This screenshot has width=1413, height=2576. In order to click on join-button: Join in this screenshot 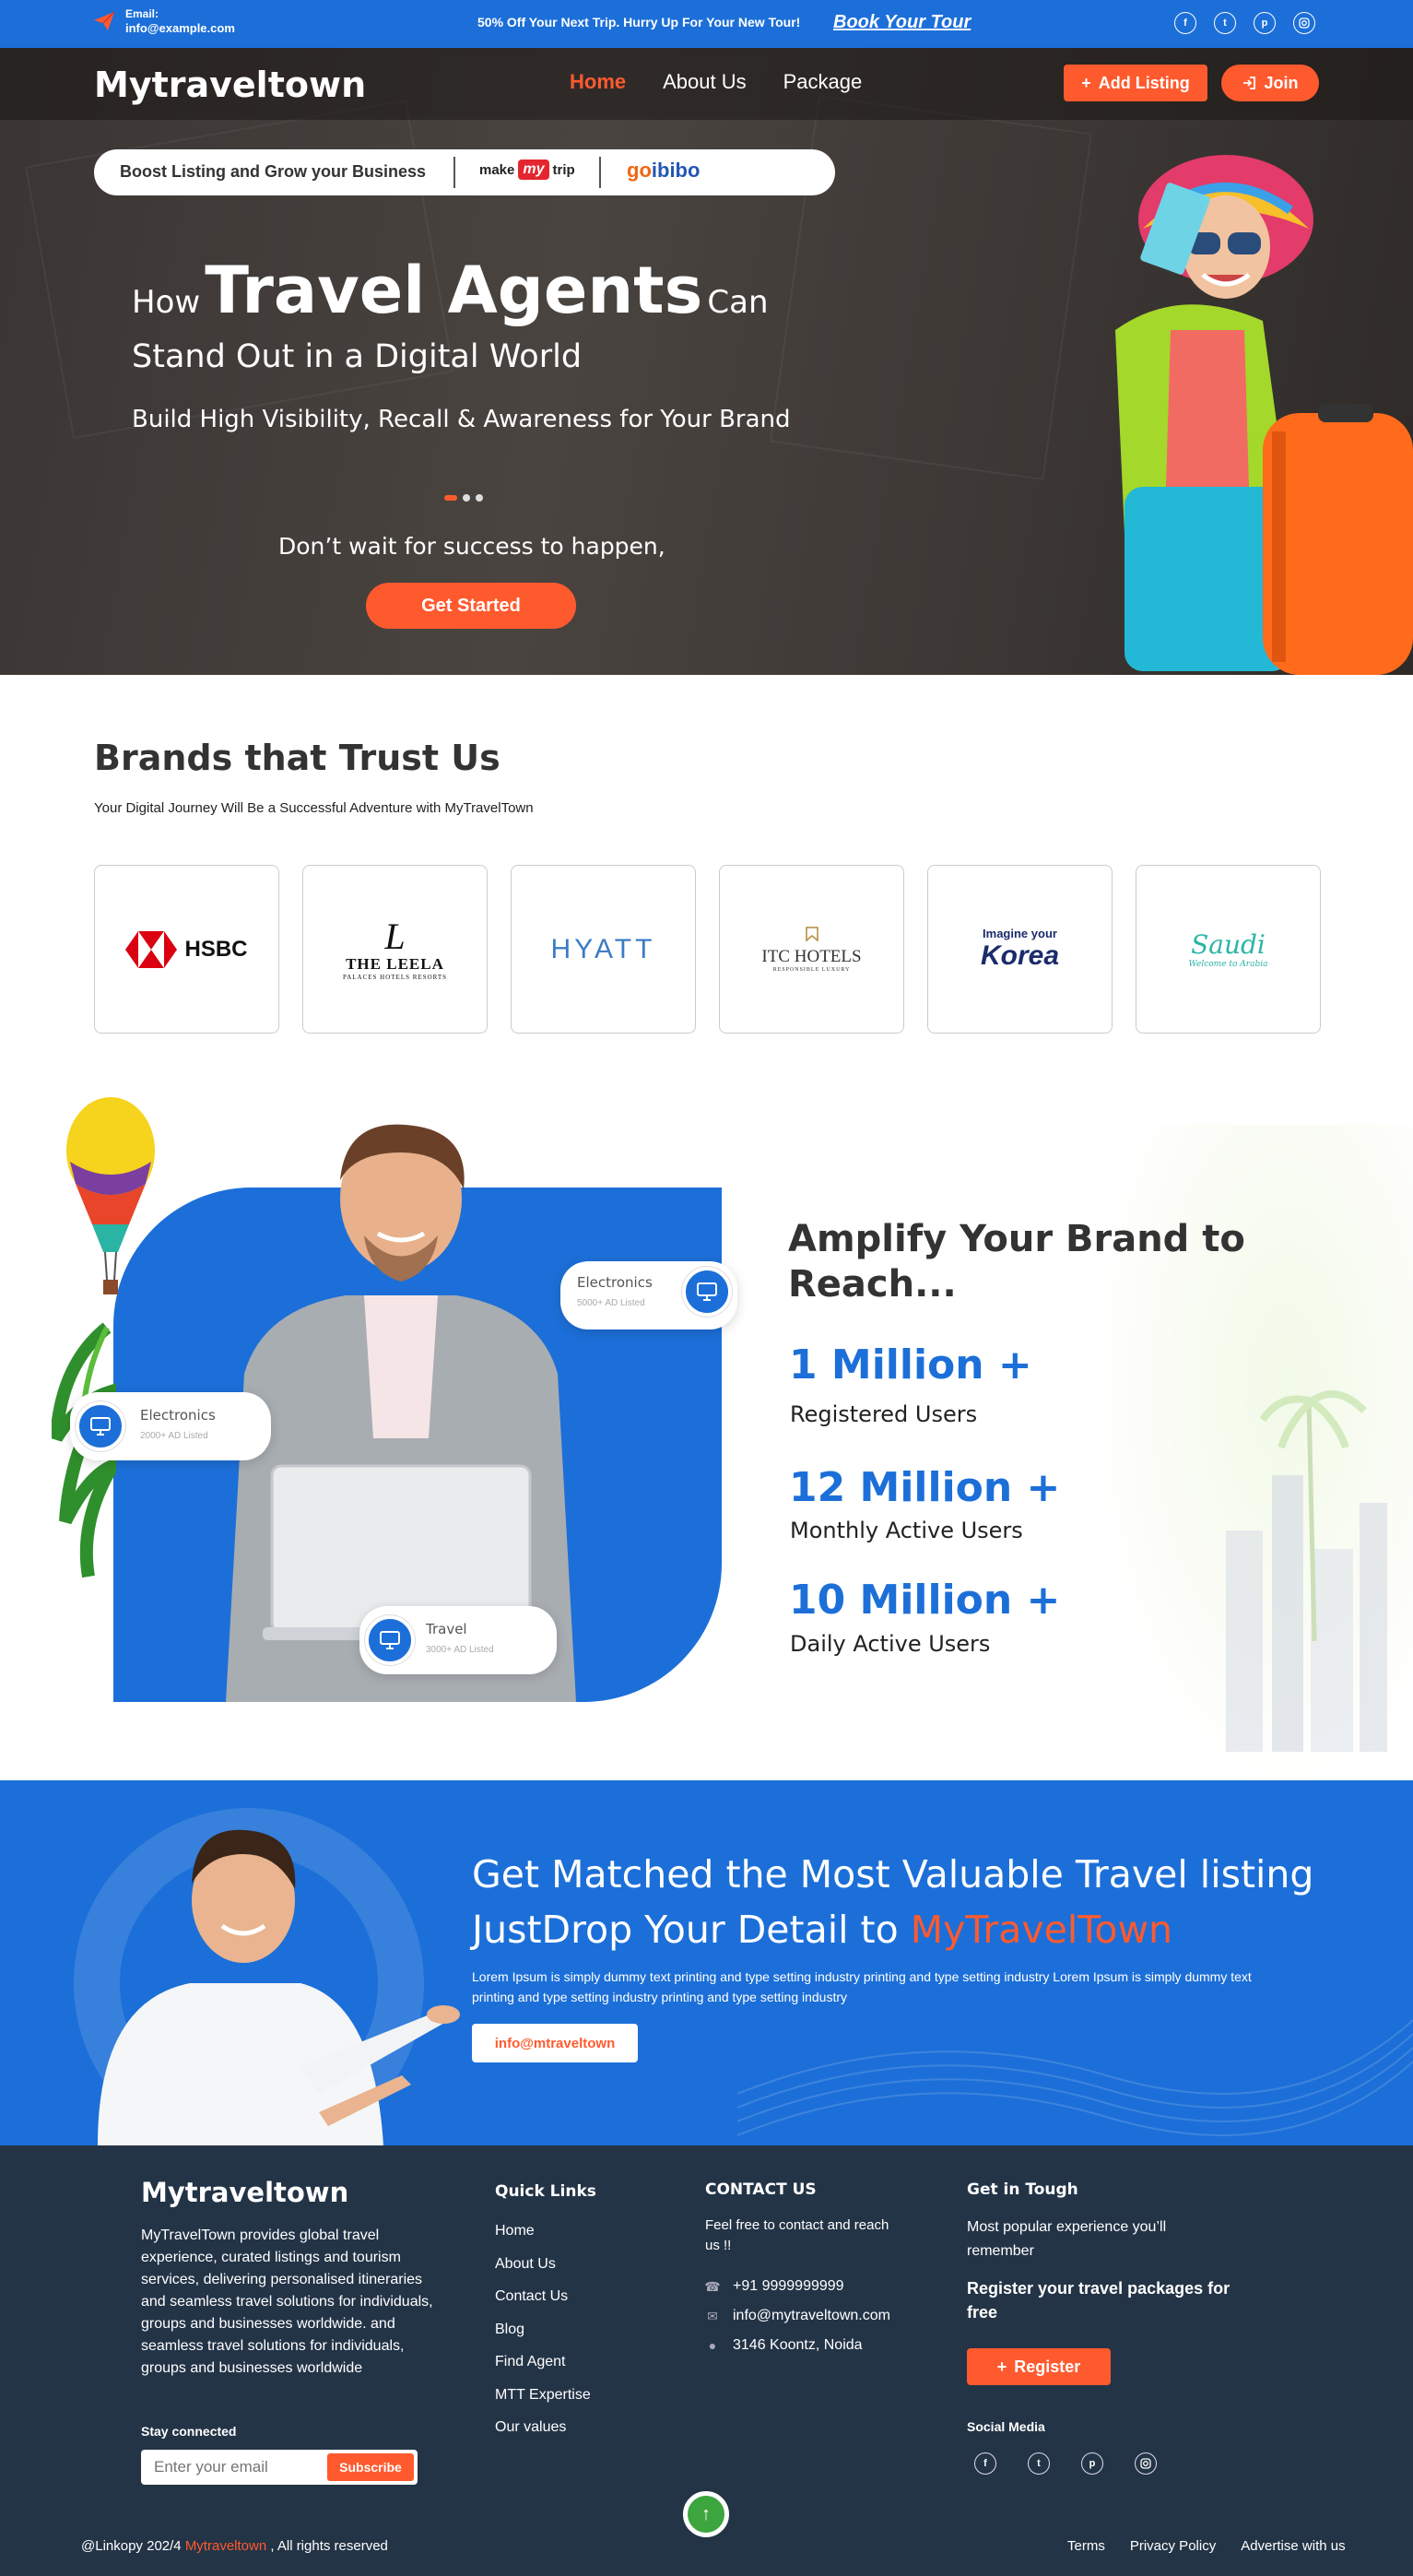, I will do `click(1270, 83)`.